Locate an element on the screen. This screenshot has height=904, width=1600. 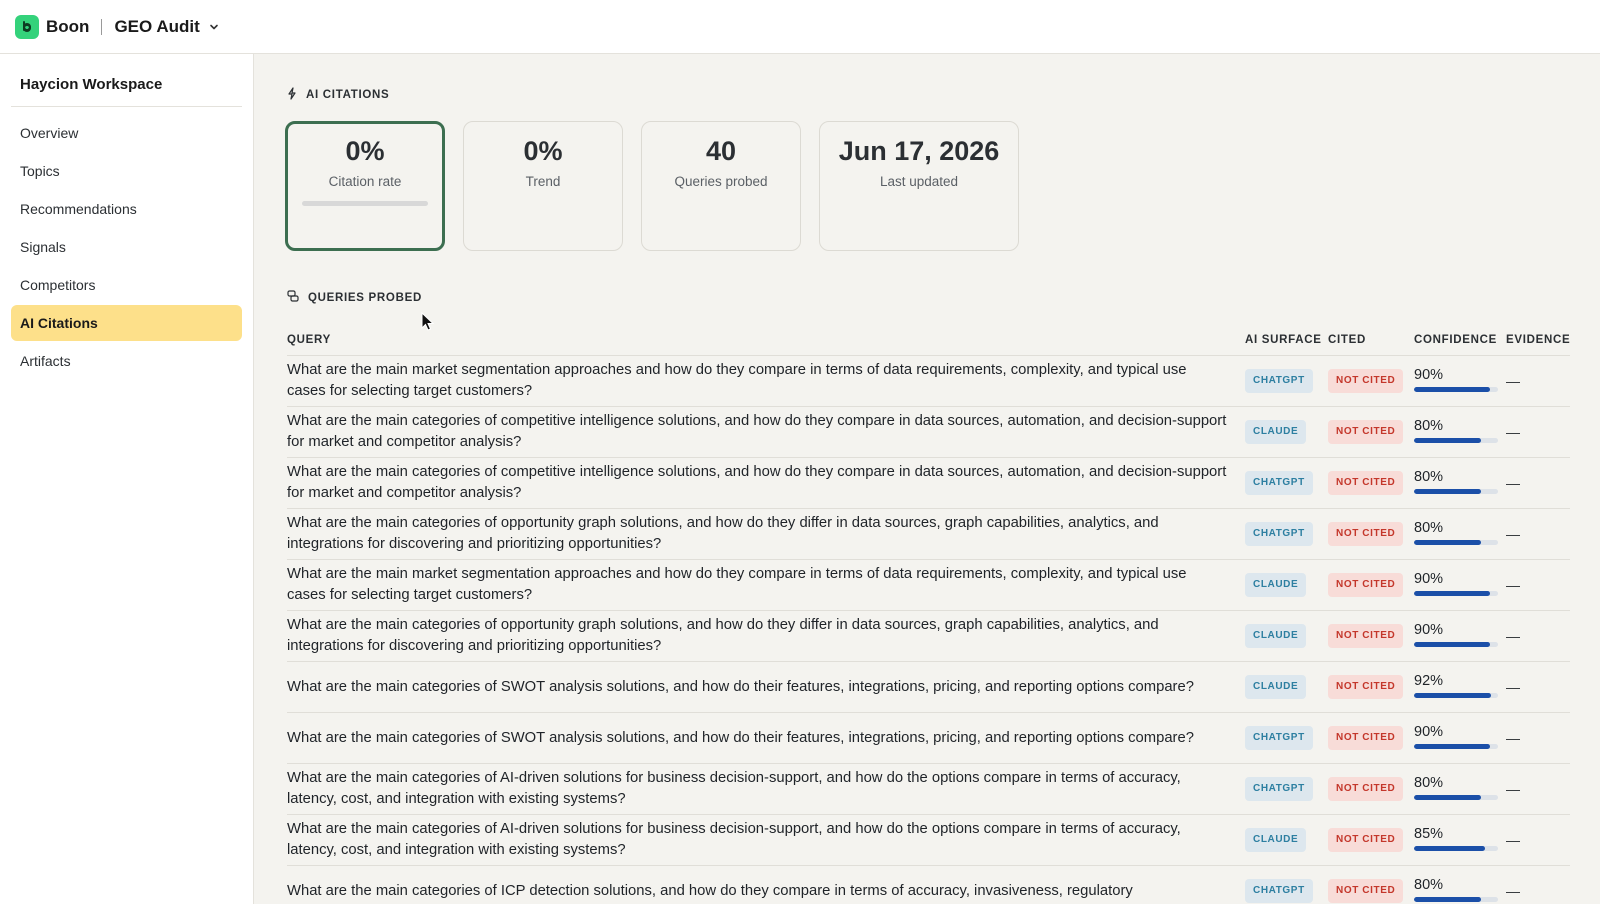
column-header-evidence: EVIDENCE is located at coordinates (1538, 340).